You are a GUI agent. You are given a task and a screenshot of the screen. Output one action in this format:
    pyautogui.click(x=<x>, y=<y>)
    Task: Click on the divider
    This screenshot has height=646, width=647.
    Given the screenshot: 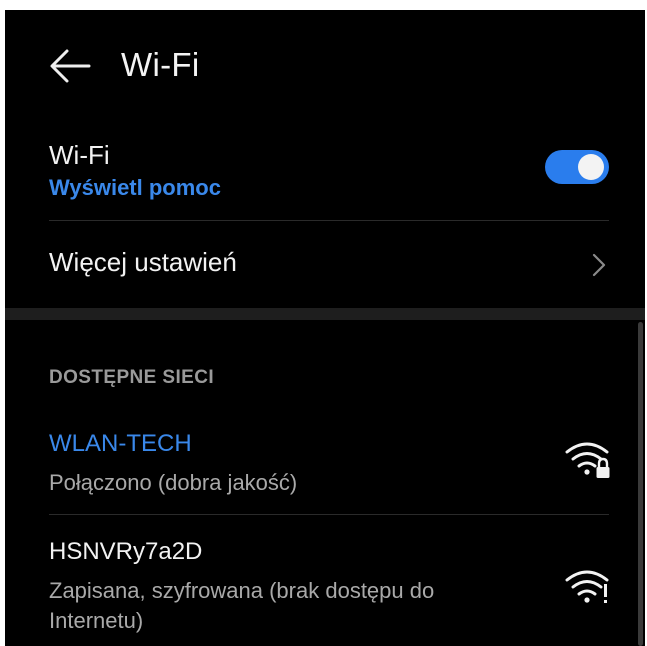 What is the action you would take?
    pyautogui.click(x=329, y=514)
    